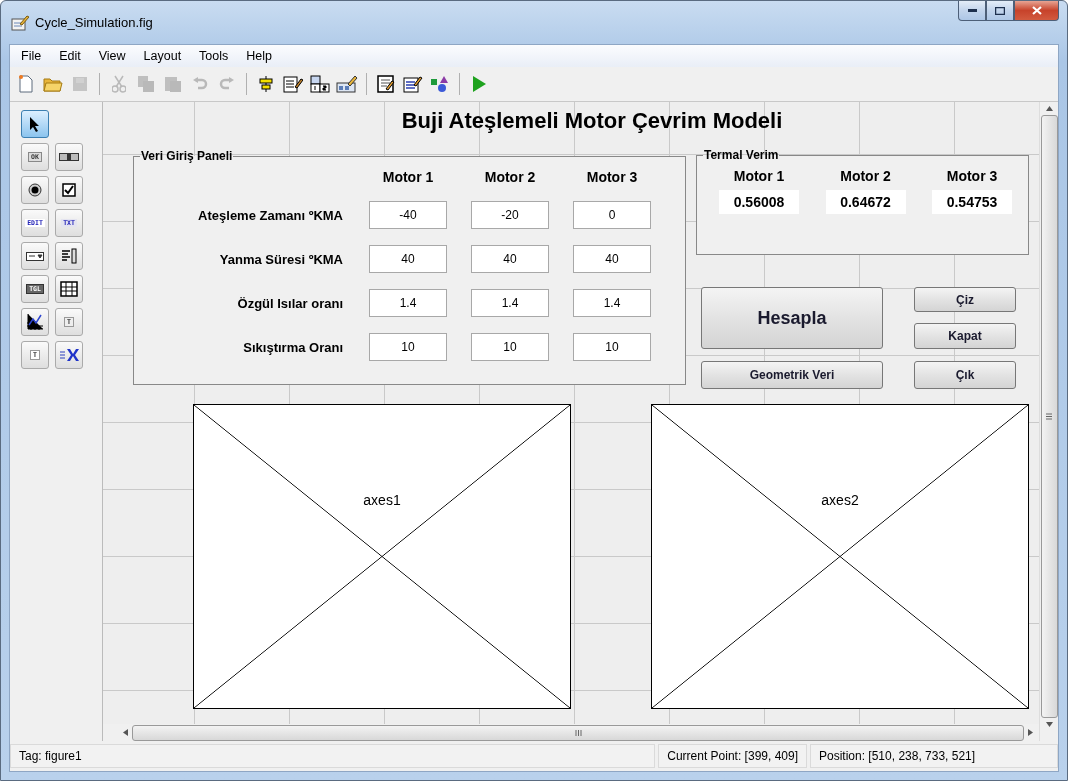  Describe the element at coordinates (259, 56) in the screenshot. I see `menu-item: Help` at that location.